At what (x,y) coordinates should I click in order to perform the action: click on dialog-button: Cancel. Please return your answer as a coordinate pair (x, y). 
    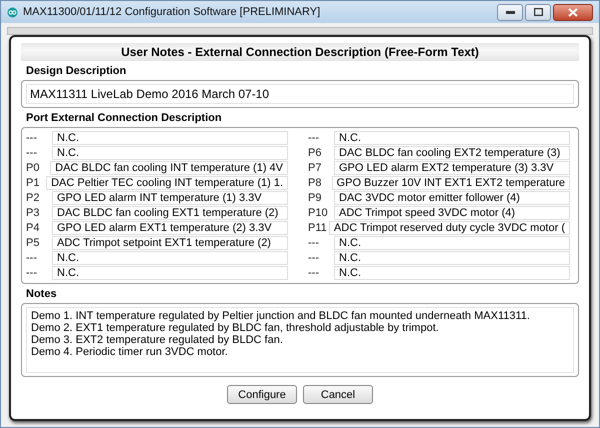
    Looking at the image, I should click on (338, 394).